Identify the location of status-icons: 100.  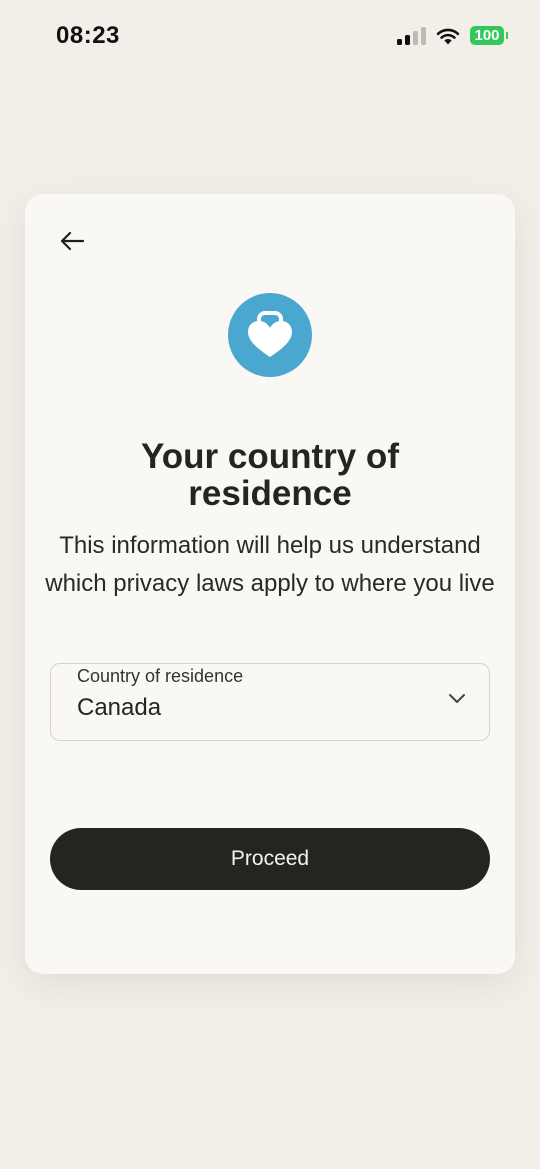
(452, 35).